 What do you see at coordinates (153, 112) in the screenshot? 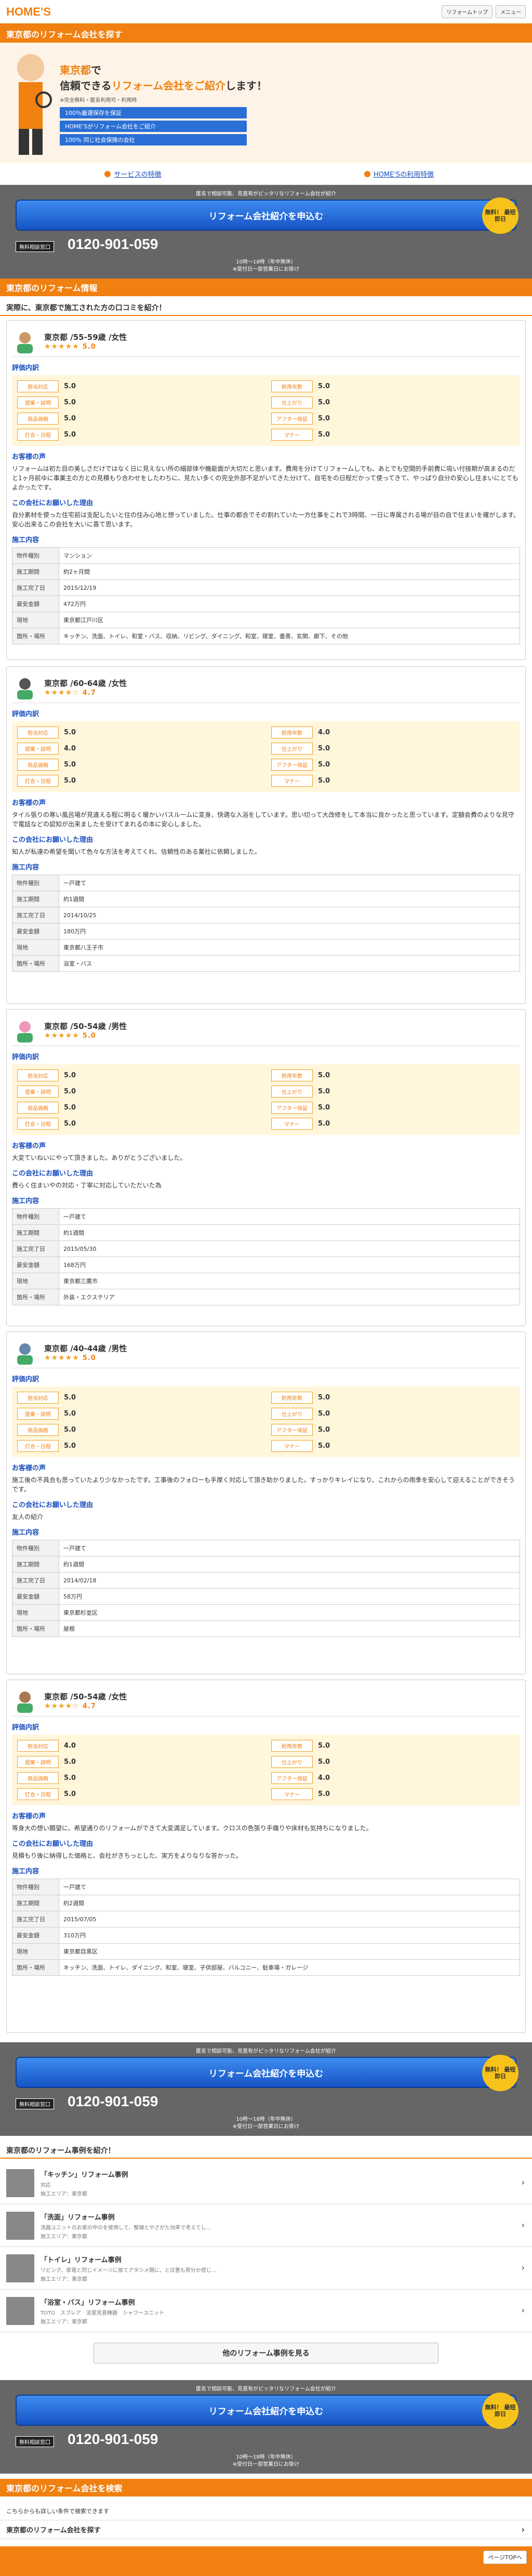
I see `hero-check-item: 100％厳選保存を保証` at bounding box center [153, 112].